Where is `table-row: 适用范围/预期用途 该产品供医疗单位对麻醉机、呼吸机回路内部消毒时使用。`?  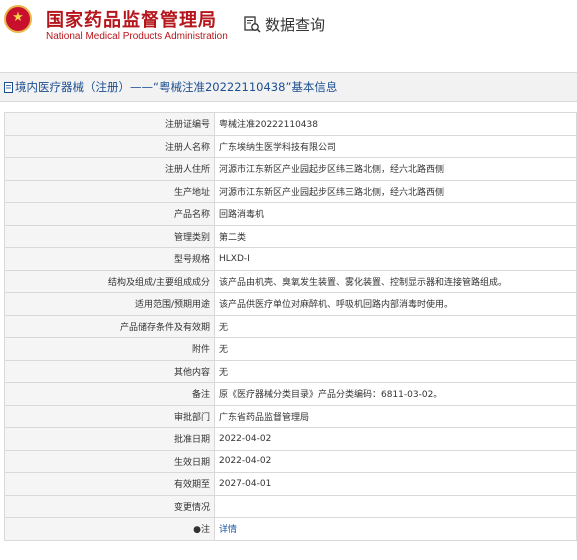
table-row: 适用范围/预期用途 该产品供医疗单位对麻醉机、呼吸机回路内部消毒时使用。 is located at coordinates (290, 304).